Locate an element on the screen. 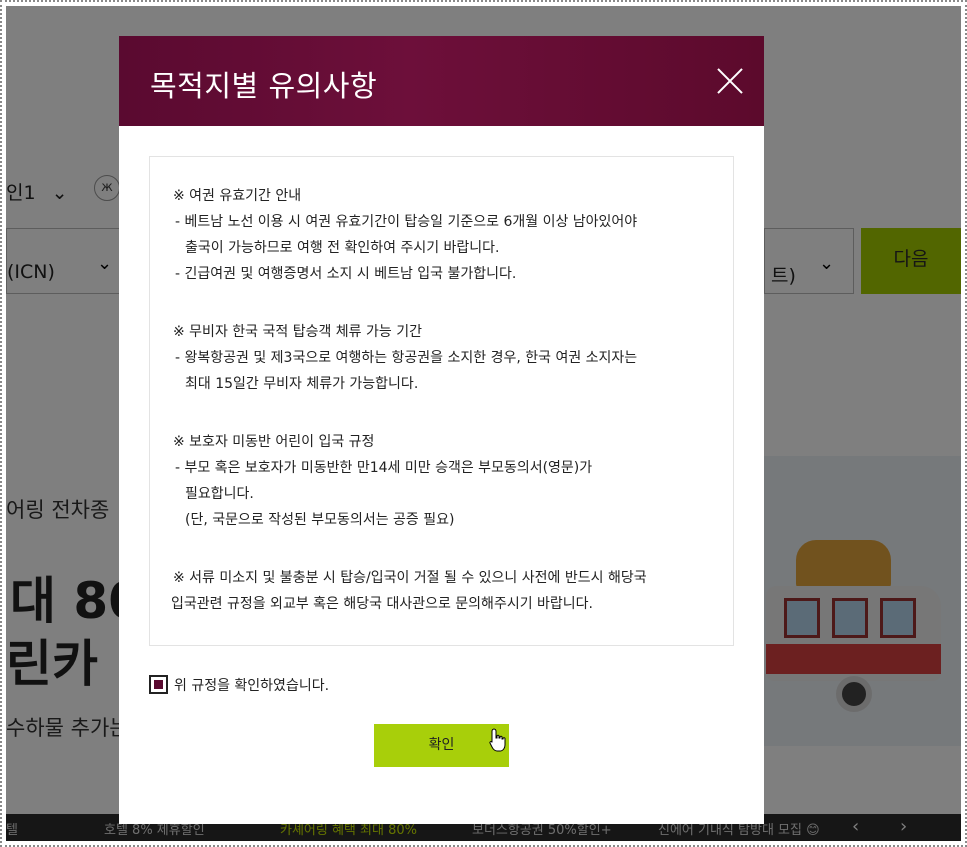 The image size is (967, 847). agree-label: 위 규정을 확인하였습니다. is located at coordinates (251, 685).